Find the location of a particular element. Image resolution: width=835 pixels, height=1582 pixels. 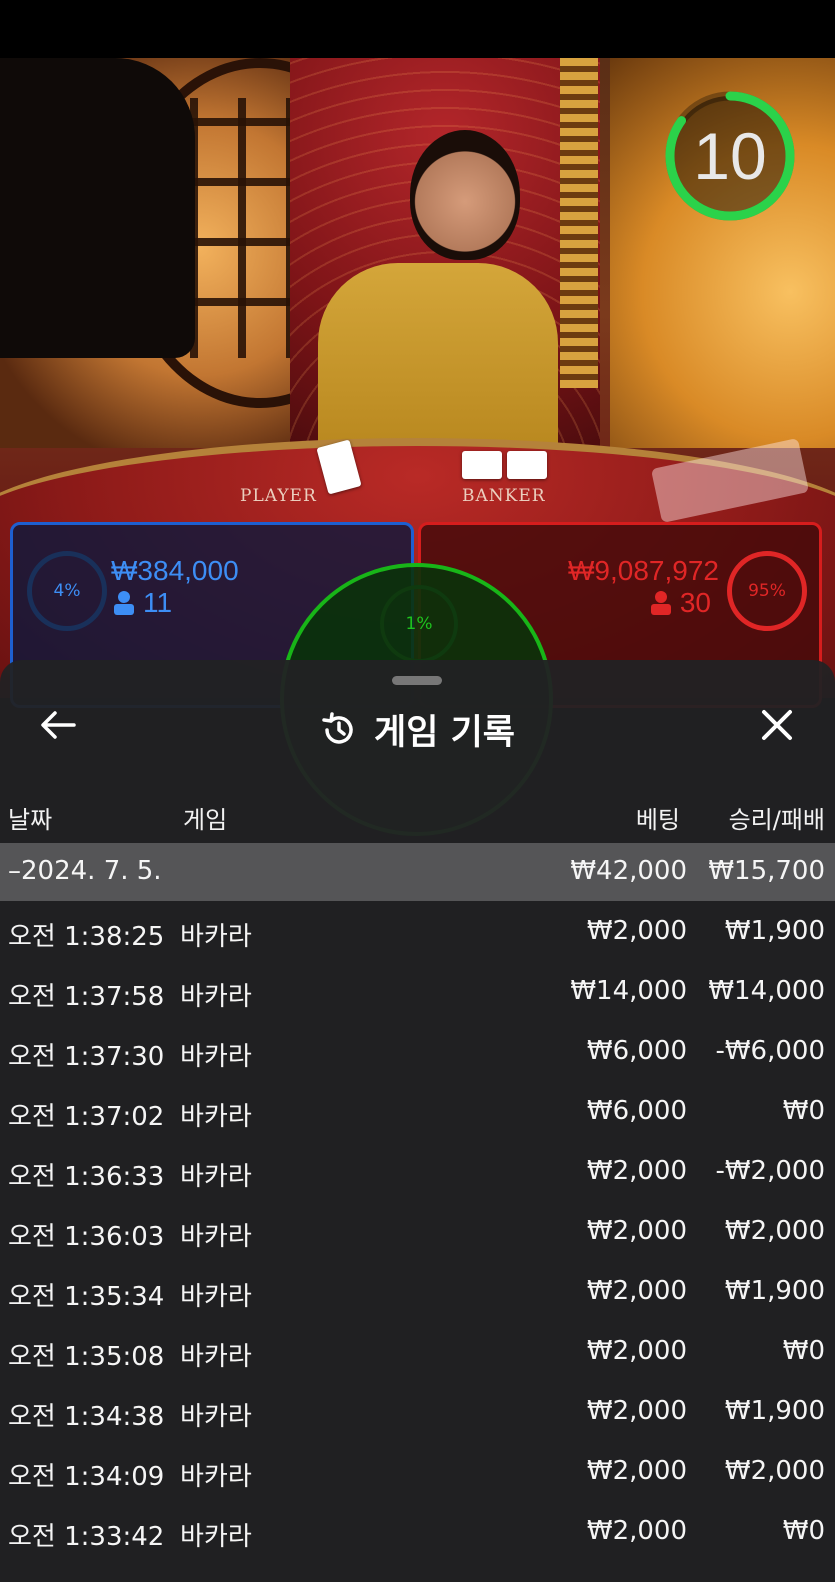

close-icon is located at coordinates (777, 725).